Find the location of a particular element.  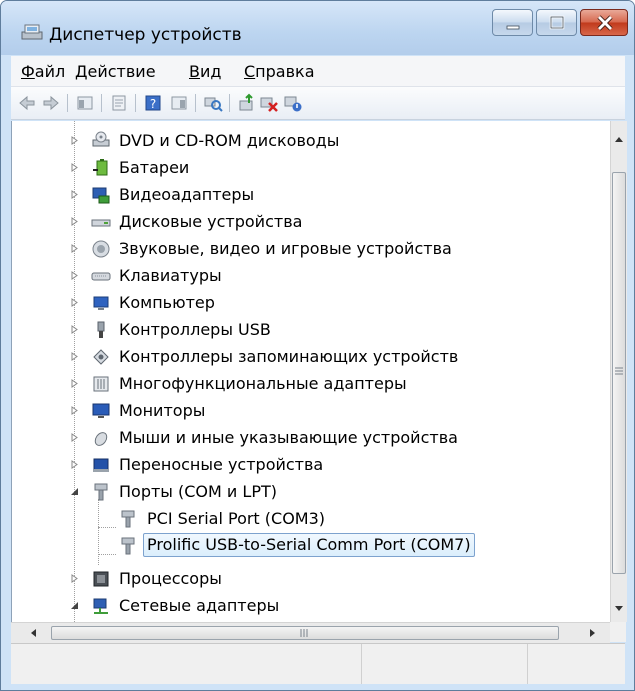

maximize-icon is located at coordinates (557, 22).